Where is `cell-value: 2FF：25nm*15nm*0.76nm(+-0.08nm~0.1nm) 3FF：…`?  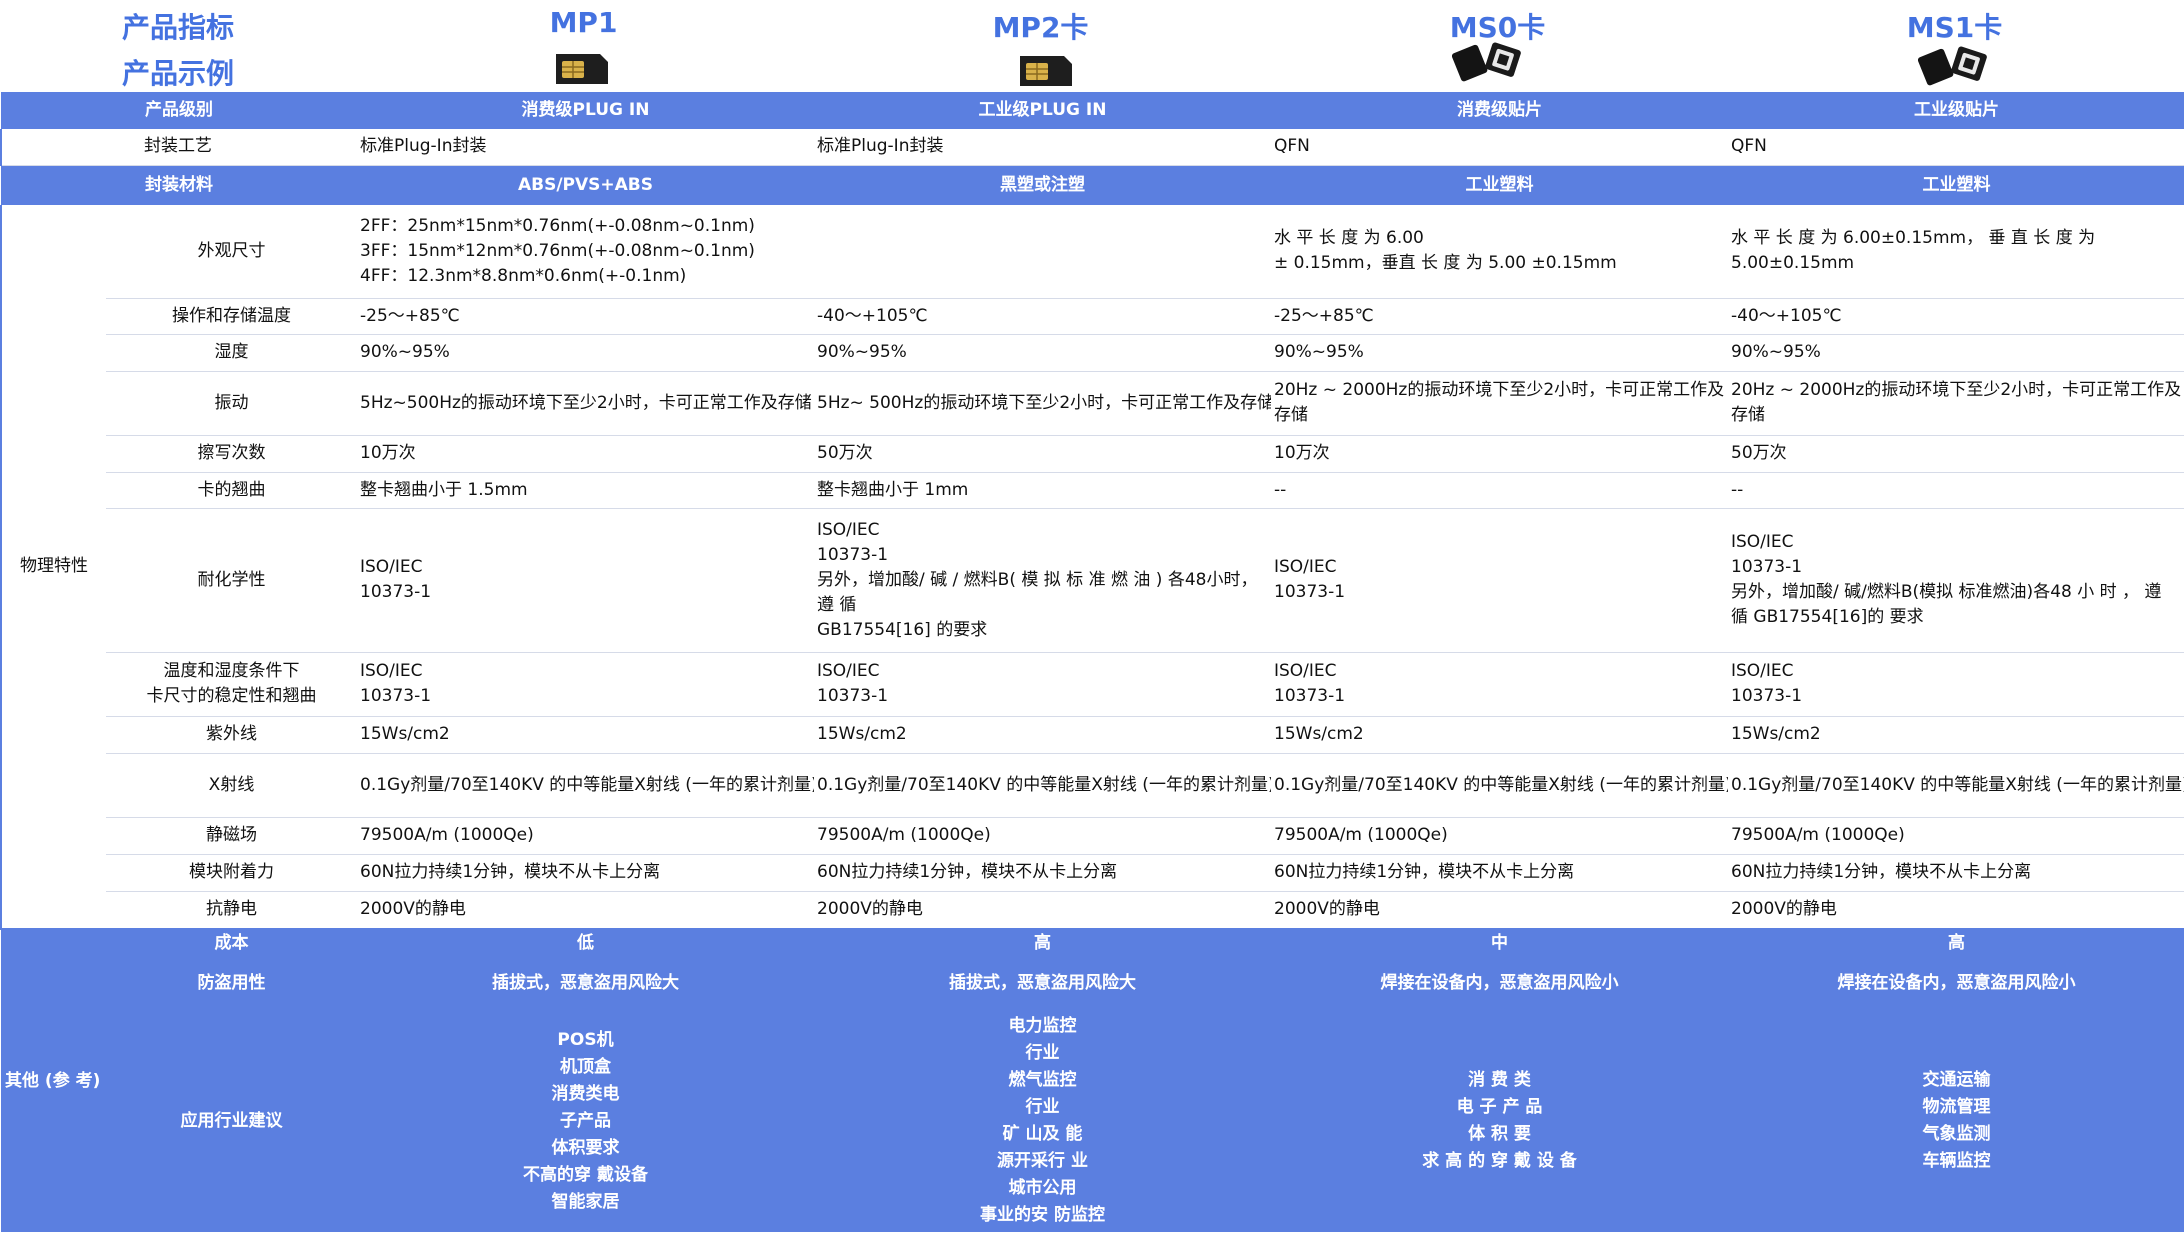 cell-value: 2FF：25nm*15nm*0.76nm(+-0.08nm~0.1nm) 3FF：… is located at coordinates (585, 252).